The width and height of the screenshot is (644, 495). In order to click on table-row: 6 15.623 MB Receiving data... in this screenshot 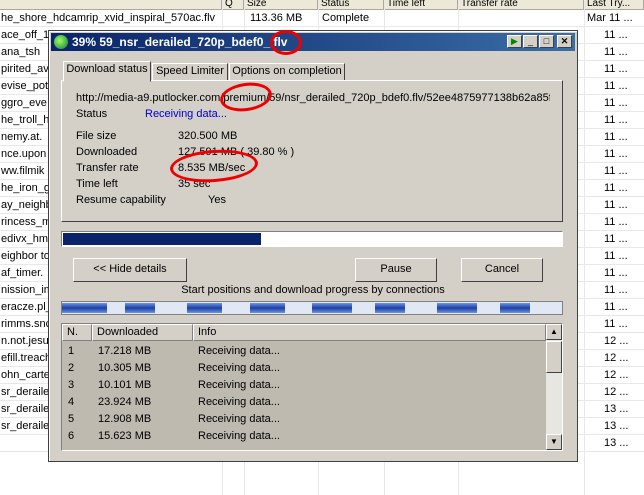, I will do `click(304, 436)`.